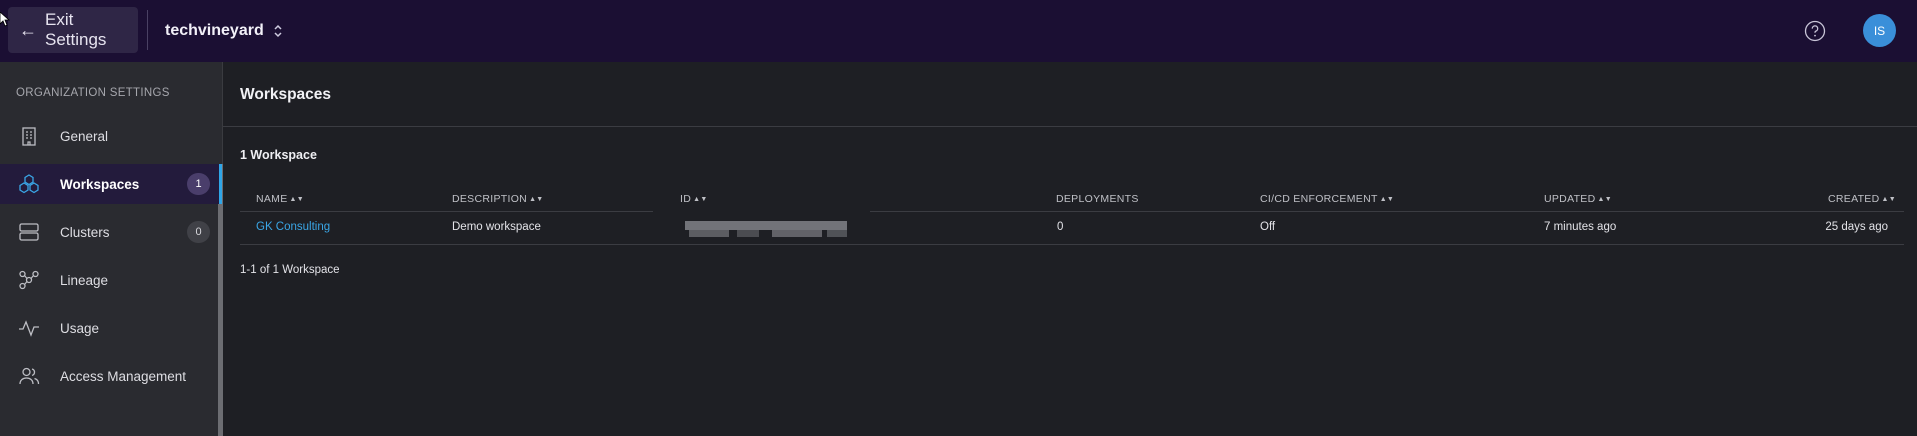  Describe the element at coordinates (29, 280) in the screenshot. I see `graph-nodes-icon` at that location.